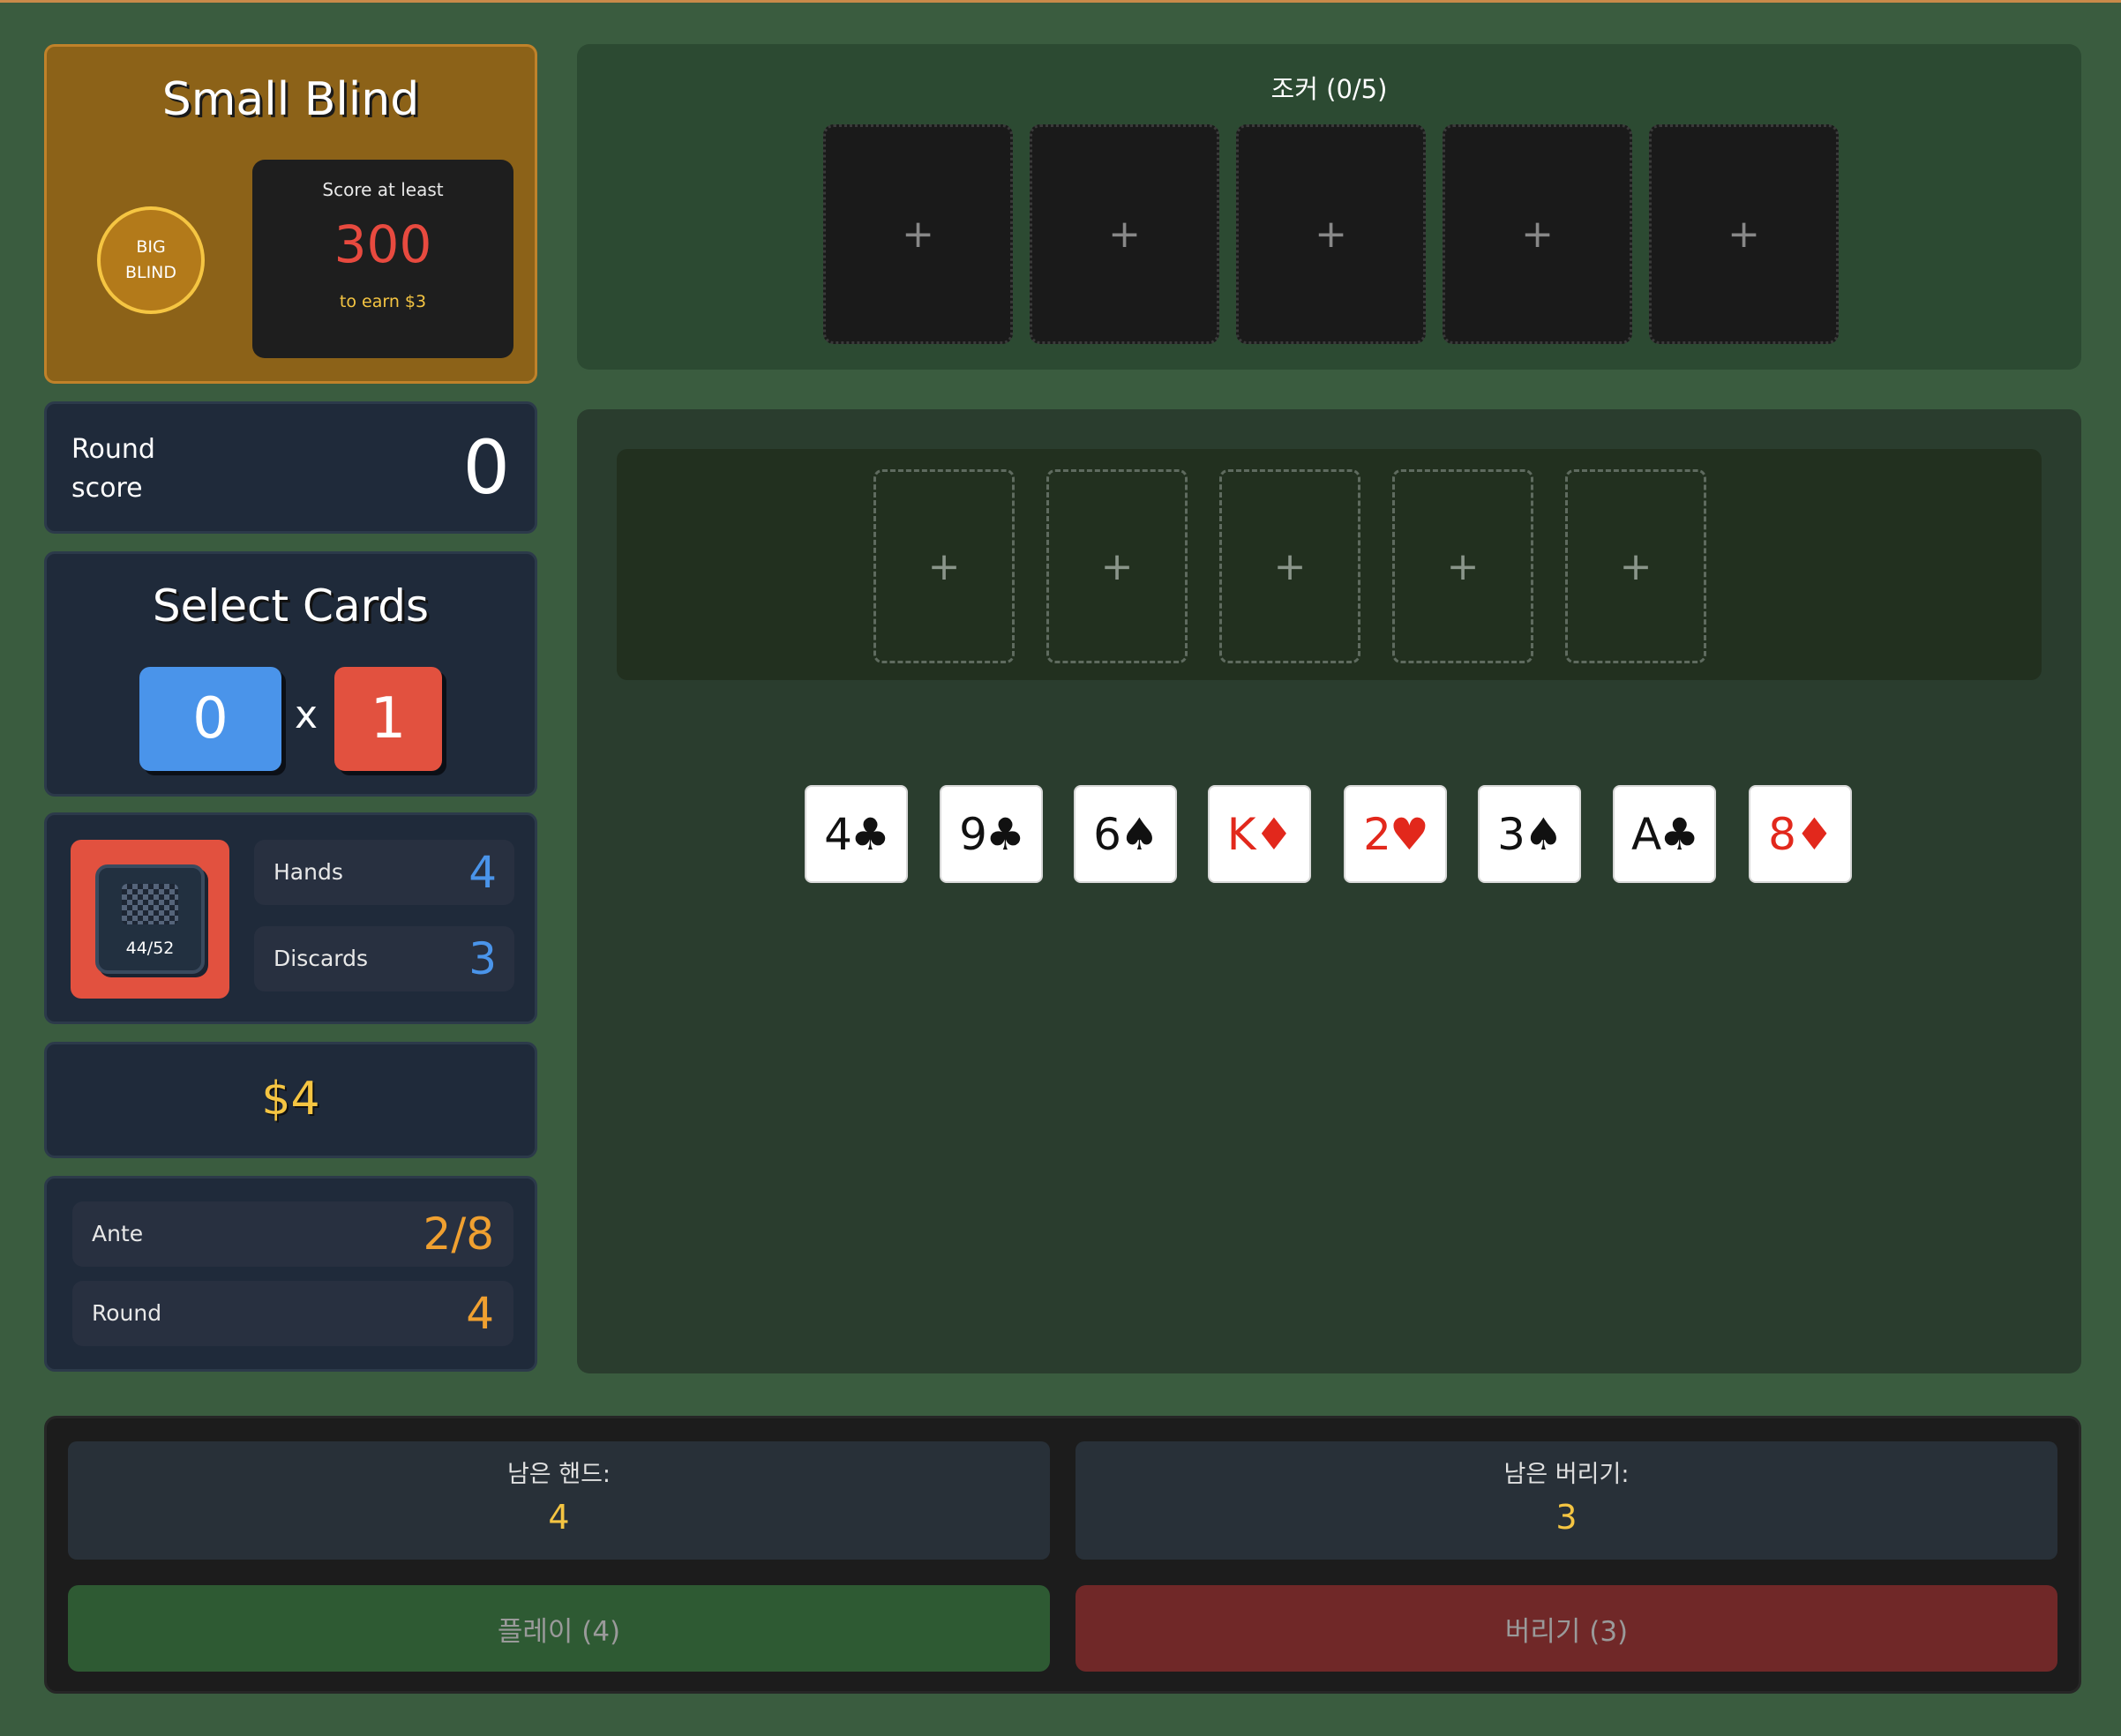  Describe the element at coordinates (486, 467) in the screenshot. I see `round-score-value: 0` at that location.